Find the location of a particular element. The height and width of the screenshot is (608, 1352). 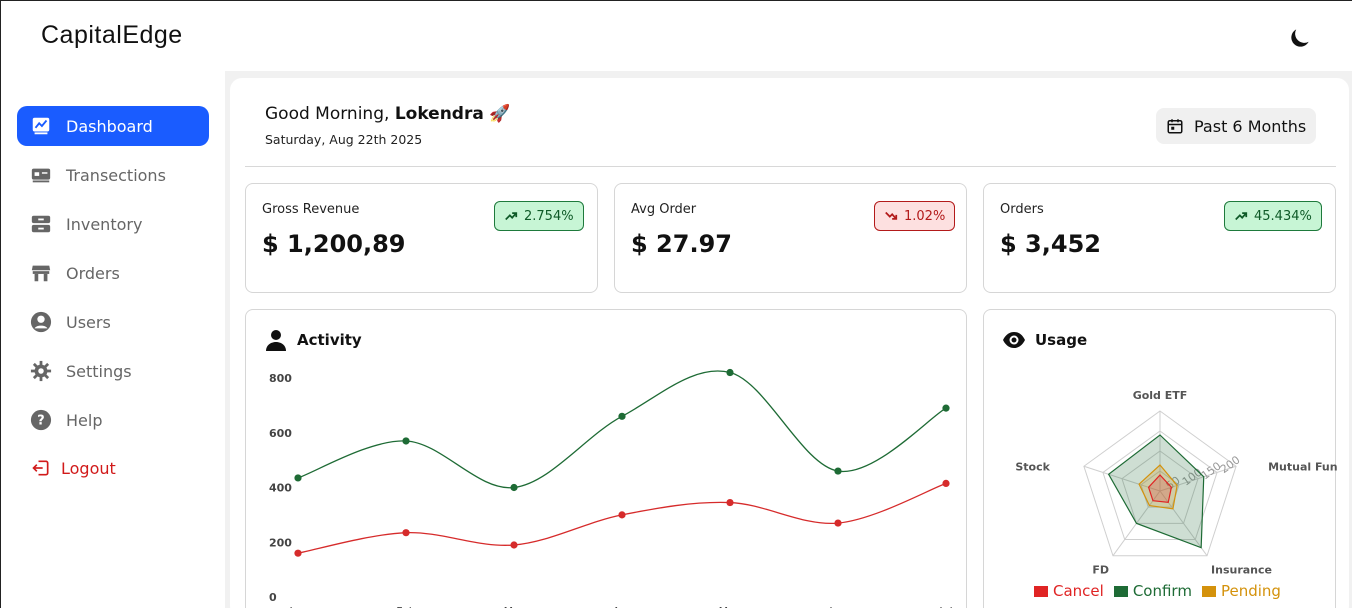

sidebar-item-logout: Logout is located at coordinates (113, 468).